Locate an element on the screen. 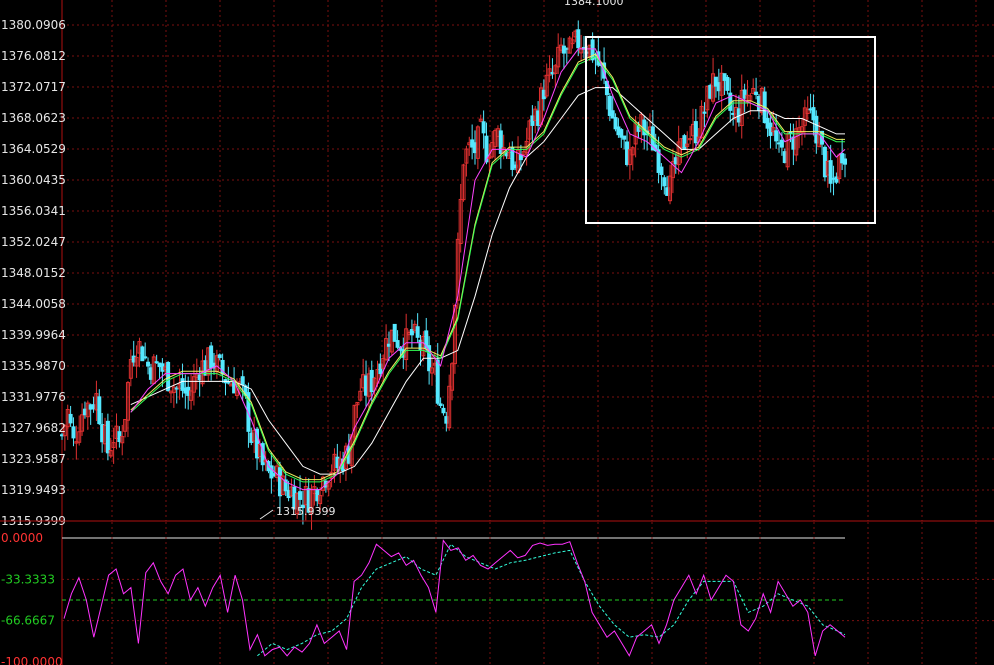  price-tick-label: 1376.0812 is located at coordinates (33, 56).